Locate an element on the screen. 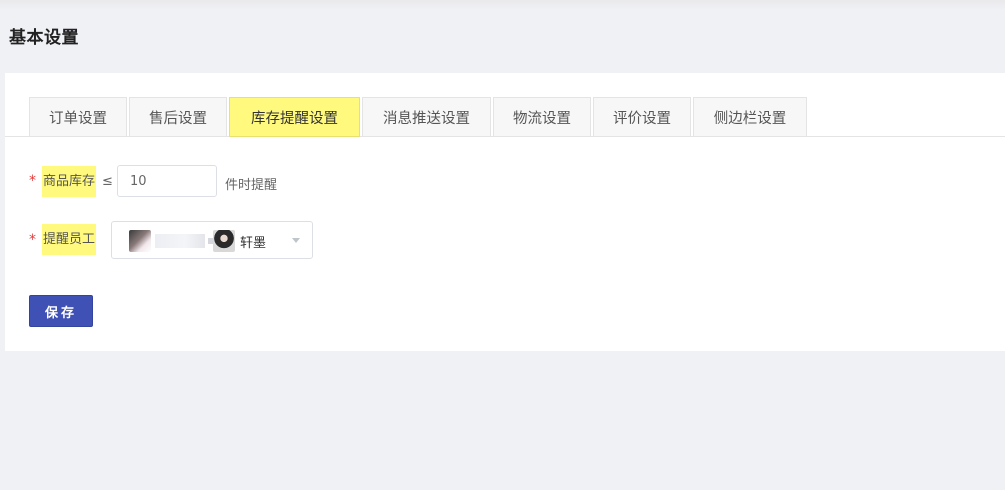 The image size is (1005, 490). staff-name: 轩墨 is located at coordinates (253, 243).